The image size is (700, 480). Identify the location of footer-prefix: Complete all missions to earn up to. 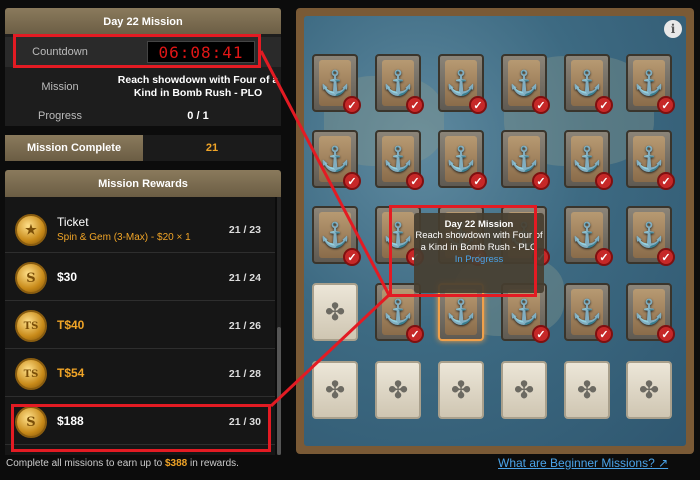
(85, 463).